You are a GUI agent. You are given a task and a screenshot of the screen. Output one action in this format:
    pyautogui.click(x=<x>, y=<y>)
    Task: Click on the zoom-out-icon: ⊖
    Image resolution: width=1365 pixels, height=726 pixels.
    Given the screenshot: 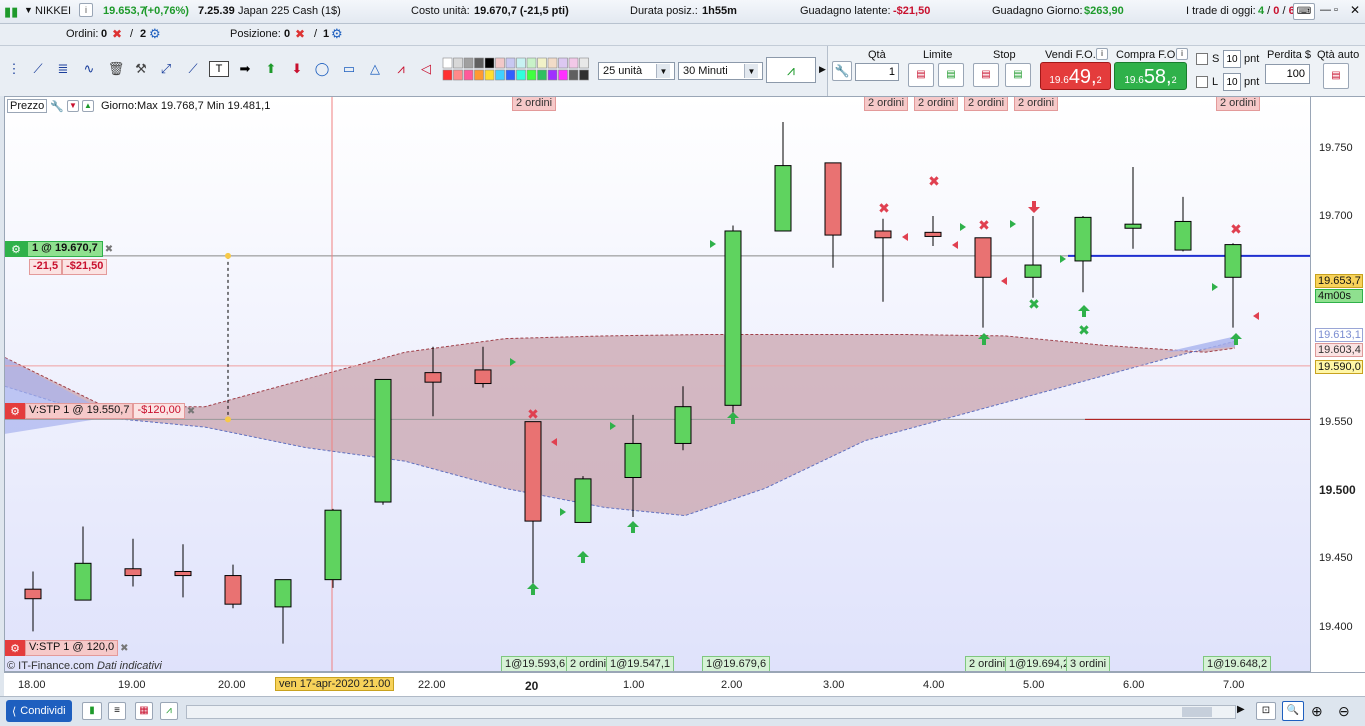 What is the action you would take?
    pyautogui.click(x=1344, y=711)
    